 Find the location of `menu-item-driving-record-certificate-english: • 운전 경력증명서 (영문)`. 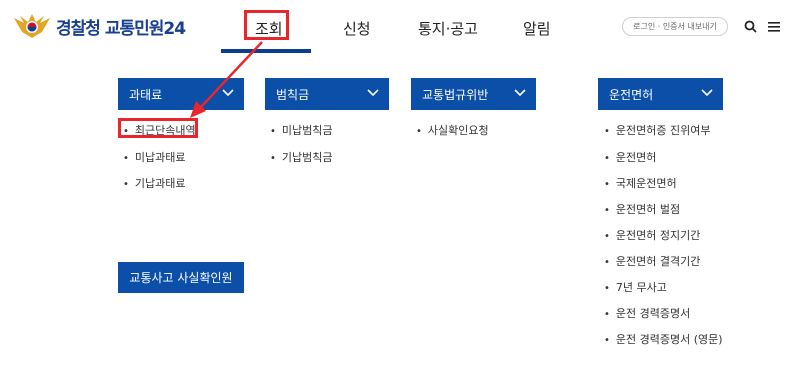

menu-item-driving-record-certificate-english: • 운전 경력증명서 (영문) is located at coordinates (663, 339).